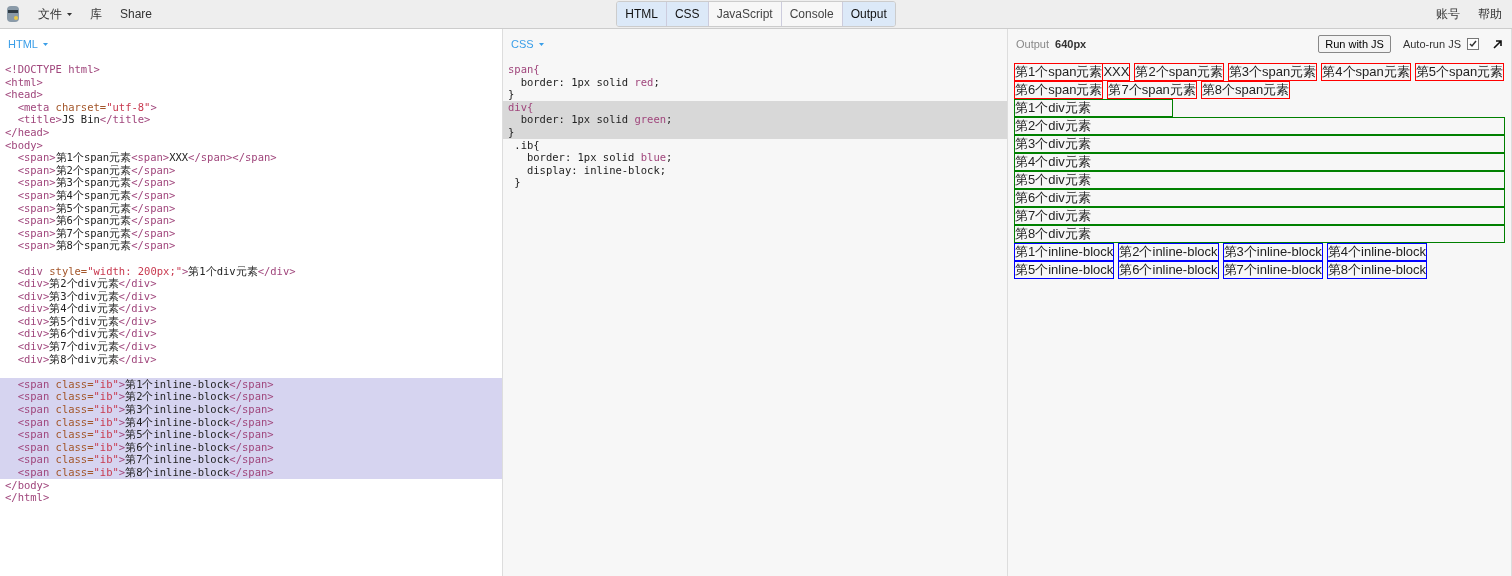 This screenshot has width=1512, height=576. I want to click on panel-title: Output, so click(1033, 44).